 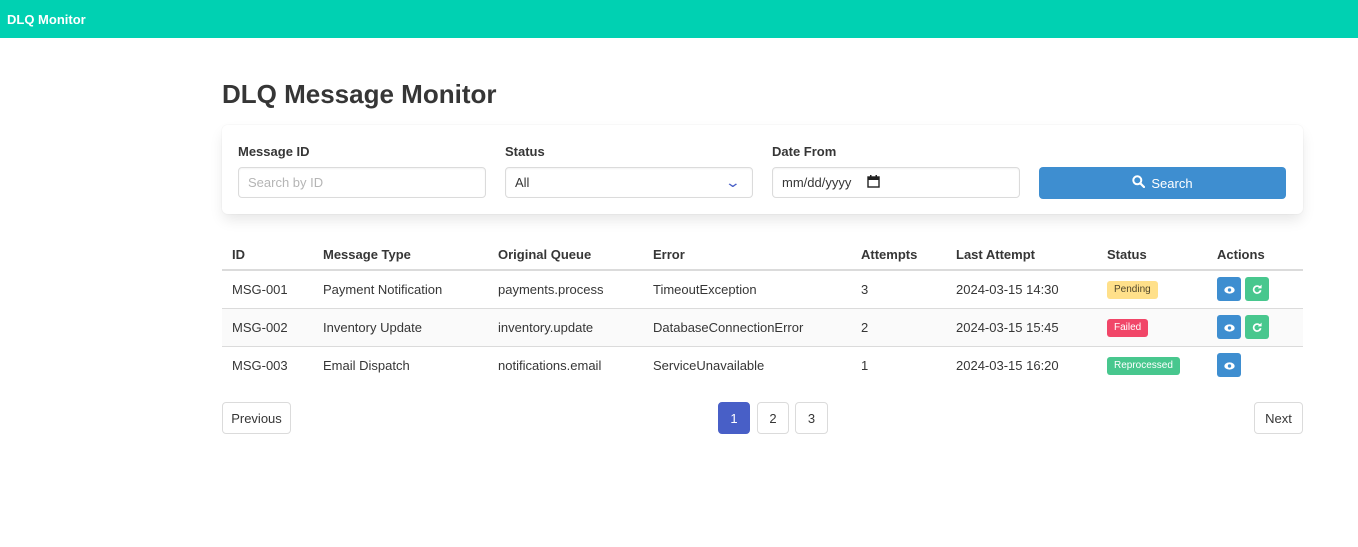 I want to click on page-title: DLQ Message Monitor, so click(x=359, y=94).